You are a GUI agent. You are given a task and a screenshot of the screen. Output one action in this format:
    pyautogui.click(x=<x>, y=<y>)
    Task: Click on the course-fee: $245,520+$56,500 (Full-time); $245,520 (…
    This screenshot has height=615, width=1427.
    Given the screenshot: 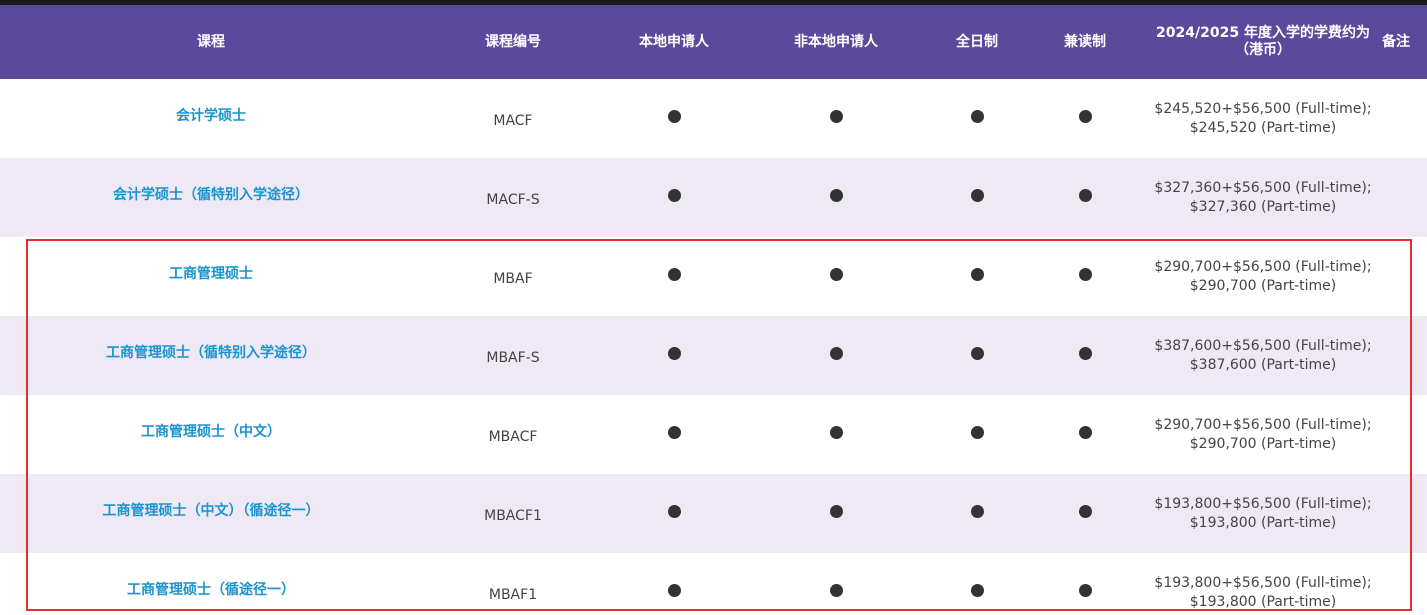 What is the action you would take?
    pyautogui.click(x=1263, y=118)
    